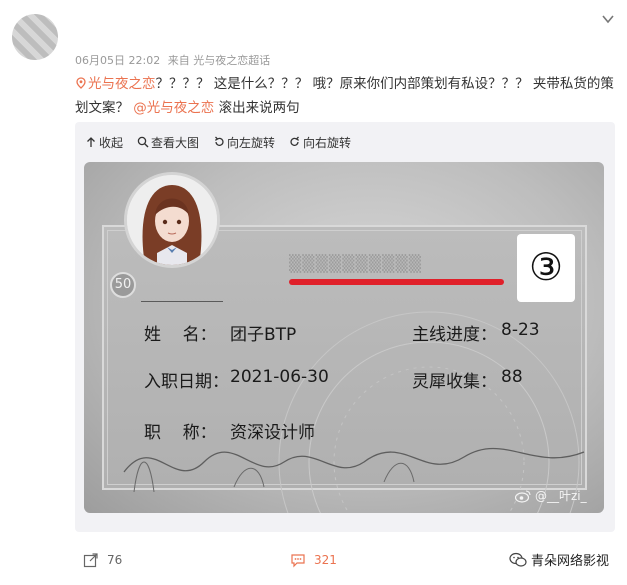  I want to click on corner-watermark-text: 青朵网络影视, so click(569, 561).